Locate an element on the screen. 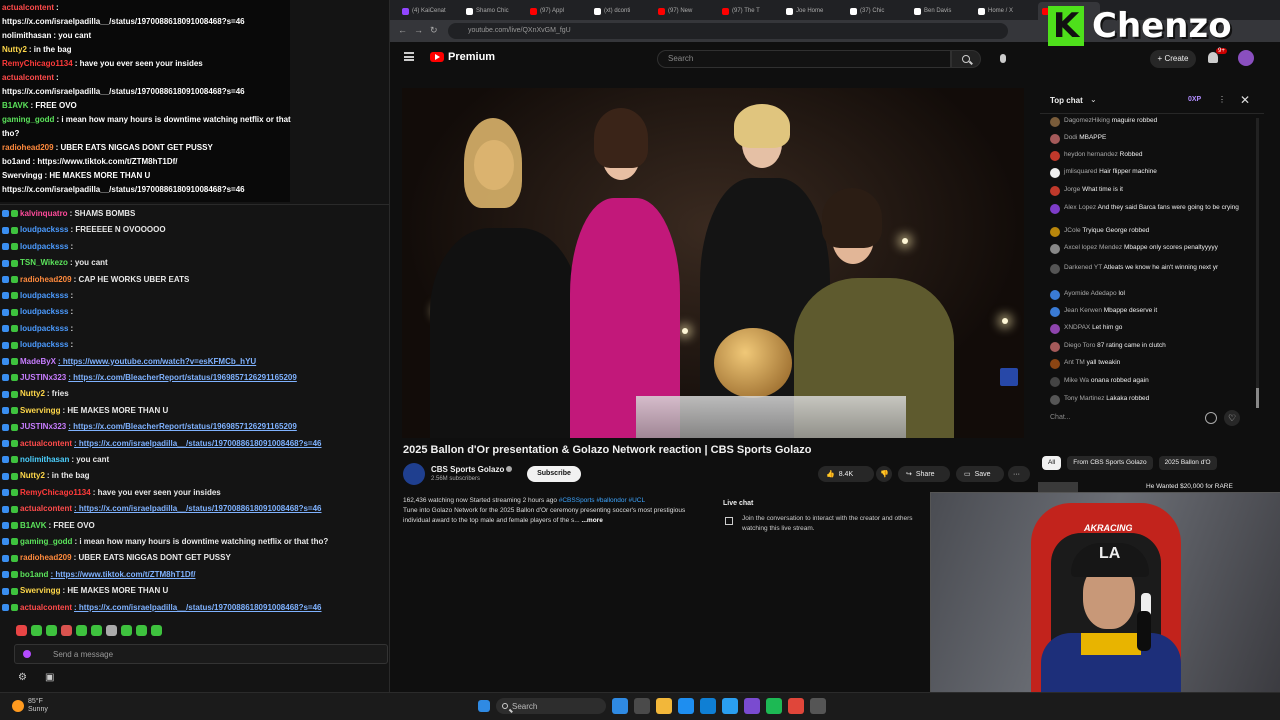  chat-author: Jean Kerwen is located at coordinates (1083, 310).